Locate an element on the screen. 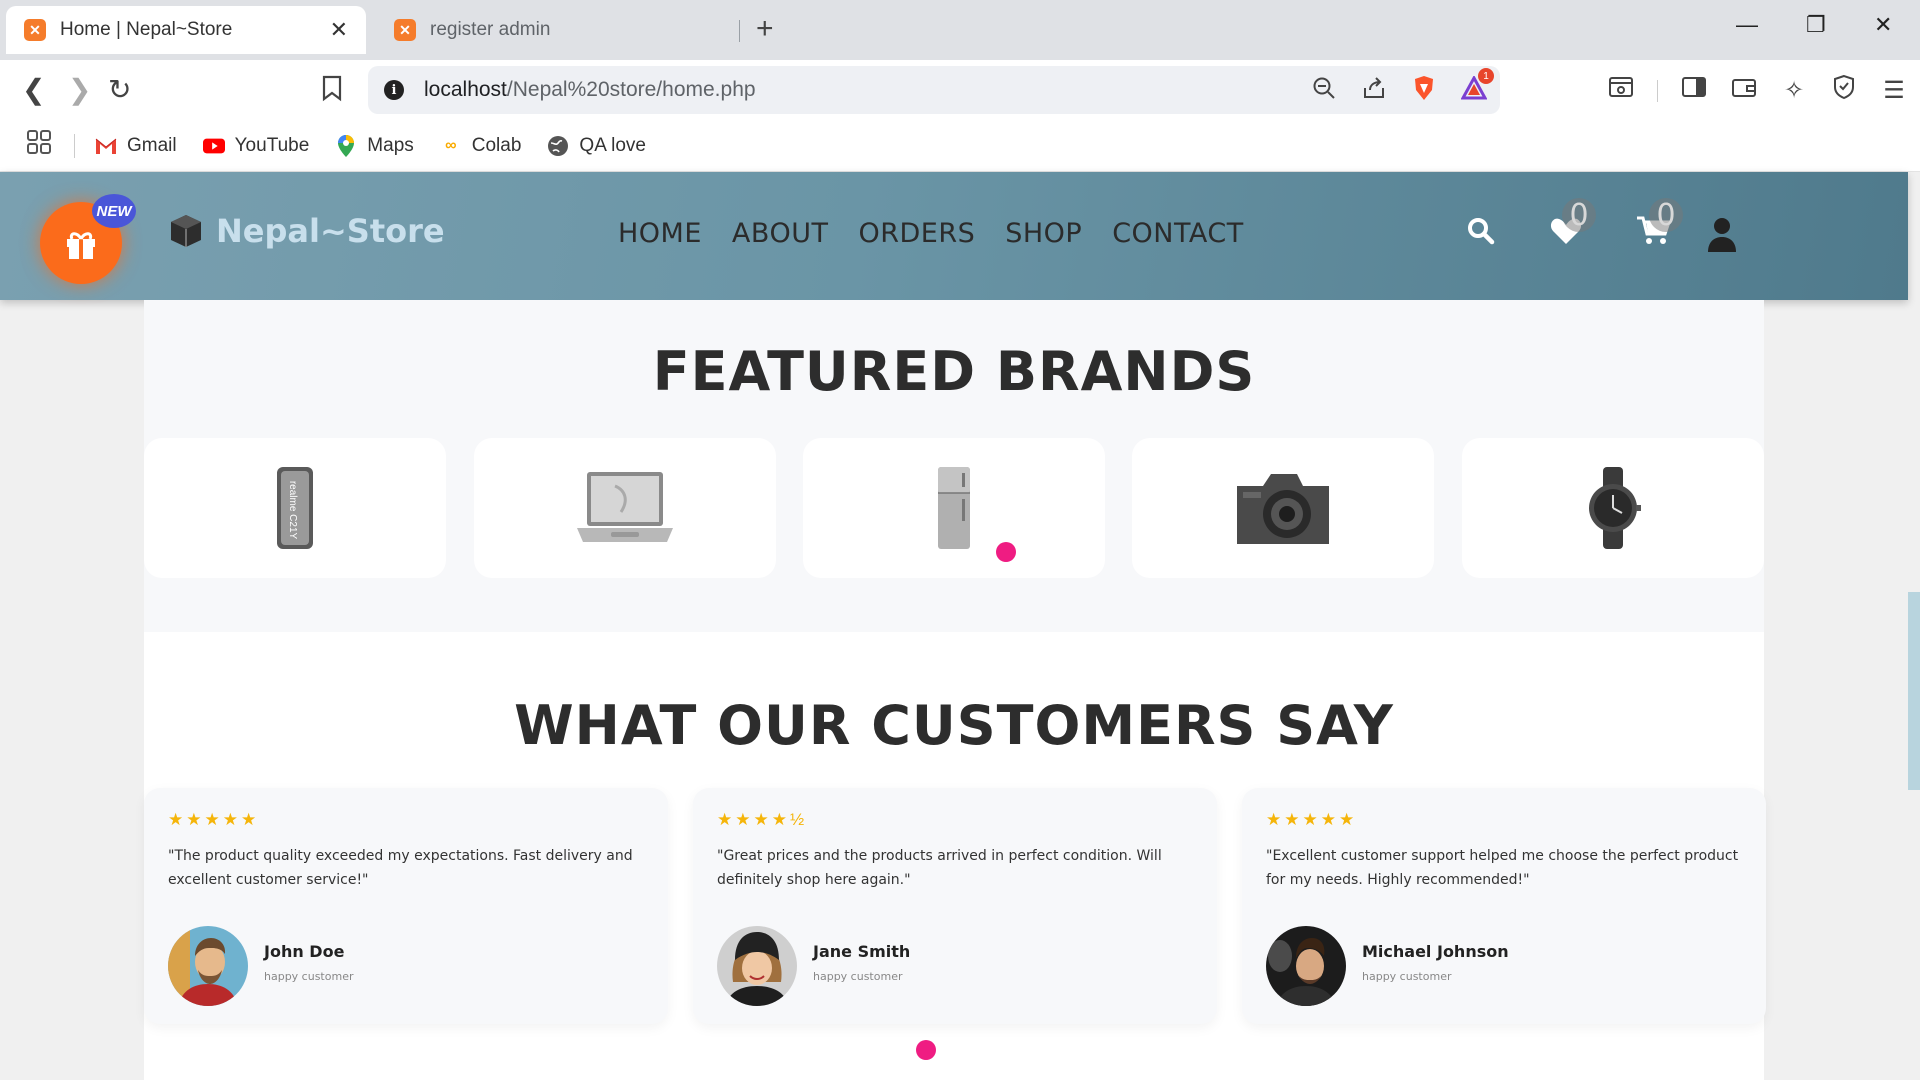 The height and width of the screenshot is (1080, 1920). colab-icon: ∞ is located at coordinates (451, 145).